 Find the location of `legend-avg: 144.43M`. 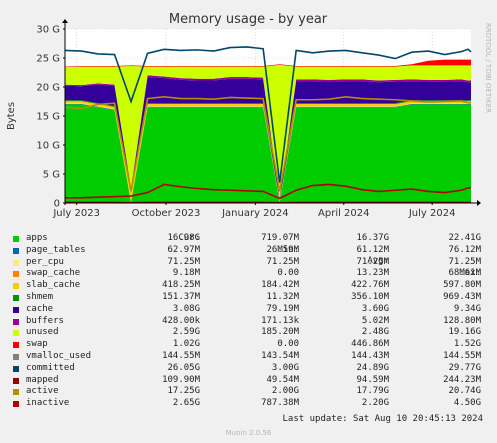

legend-avg: 144.43M is located at coordinates (370, 355).